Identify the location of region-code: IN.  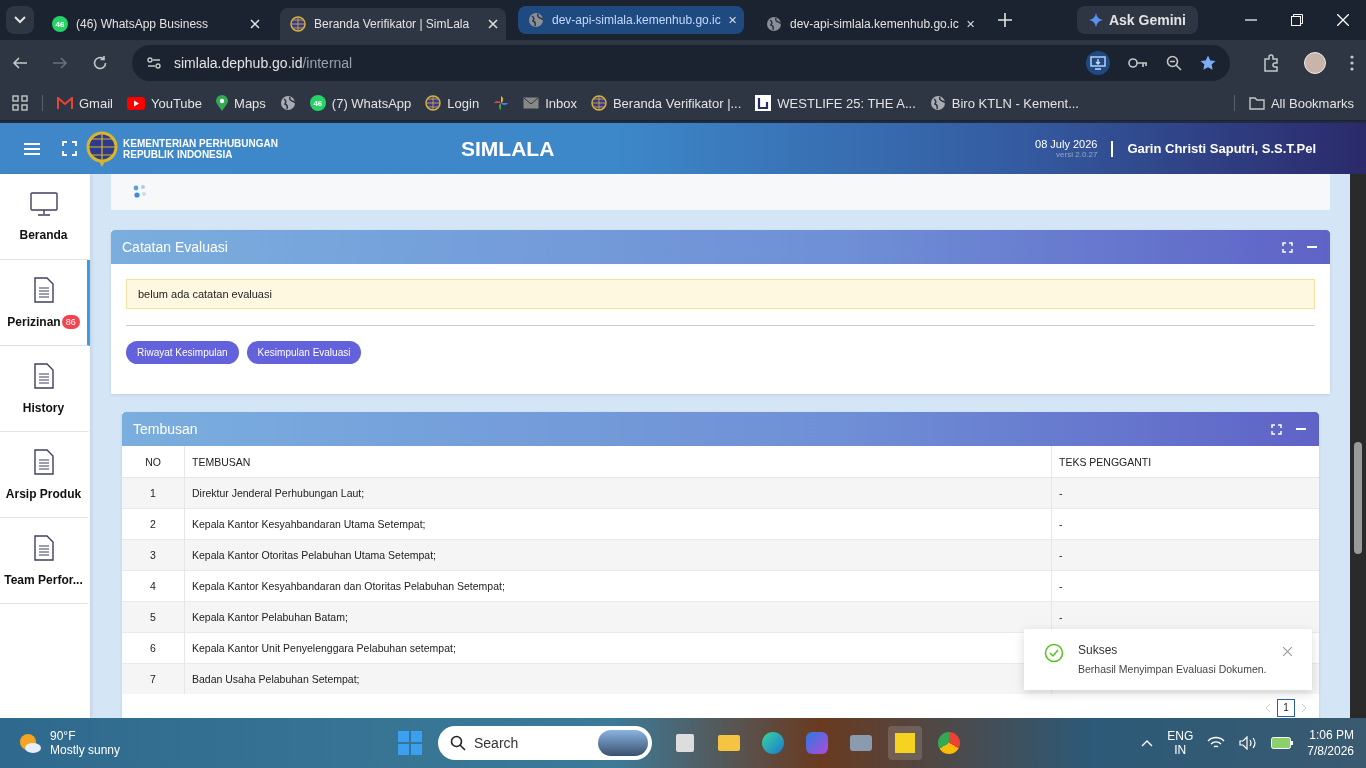
(1180, 750).